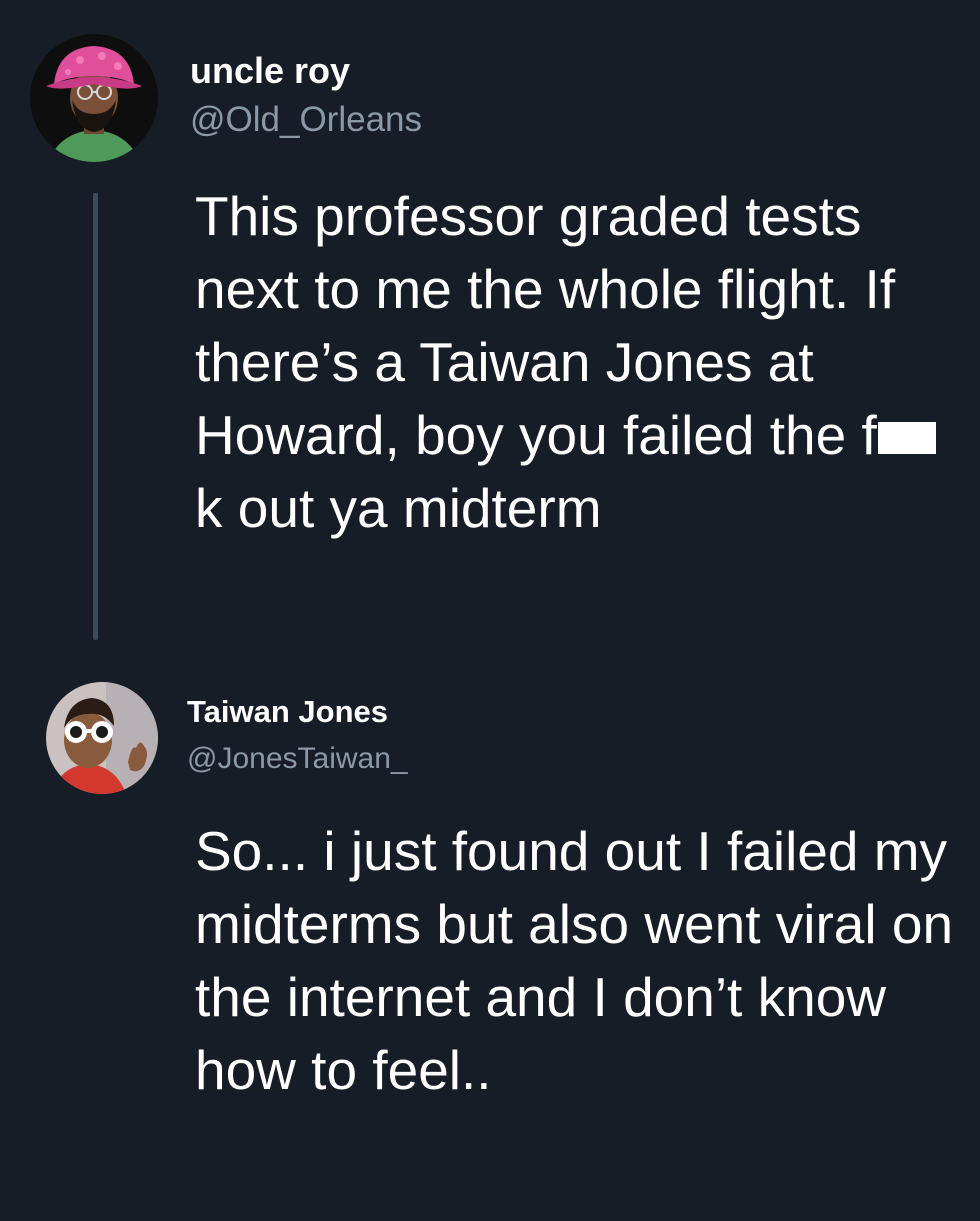 This screenshot has width=980, height=1221. I want to click on avatar-man-pink-hat-icon, so click(94, 98).